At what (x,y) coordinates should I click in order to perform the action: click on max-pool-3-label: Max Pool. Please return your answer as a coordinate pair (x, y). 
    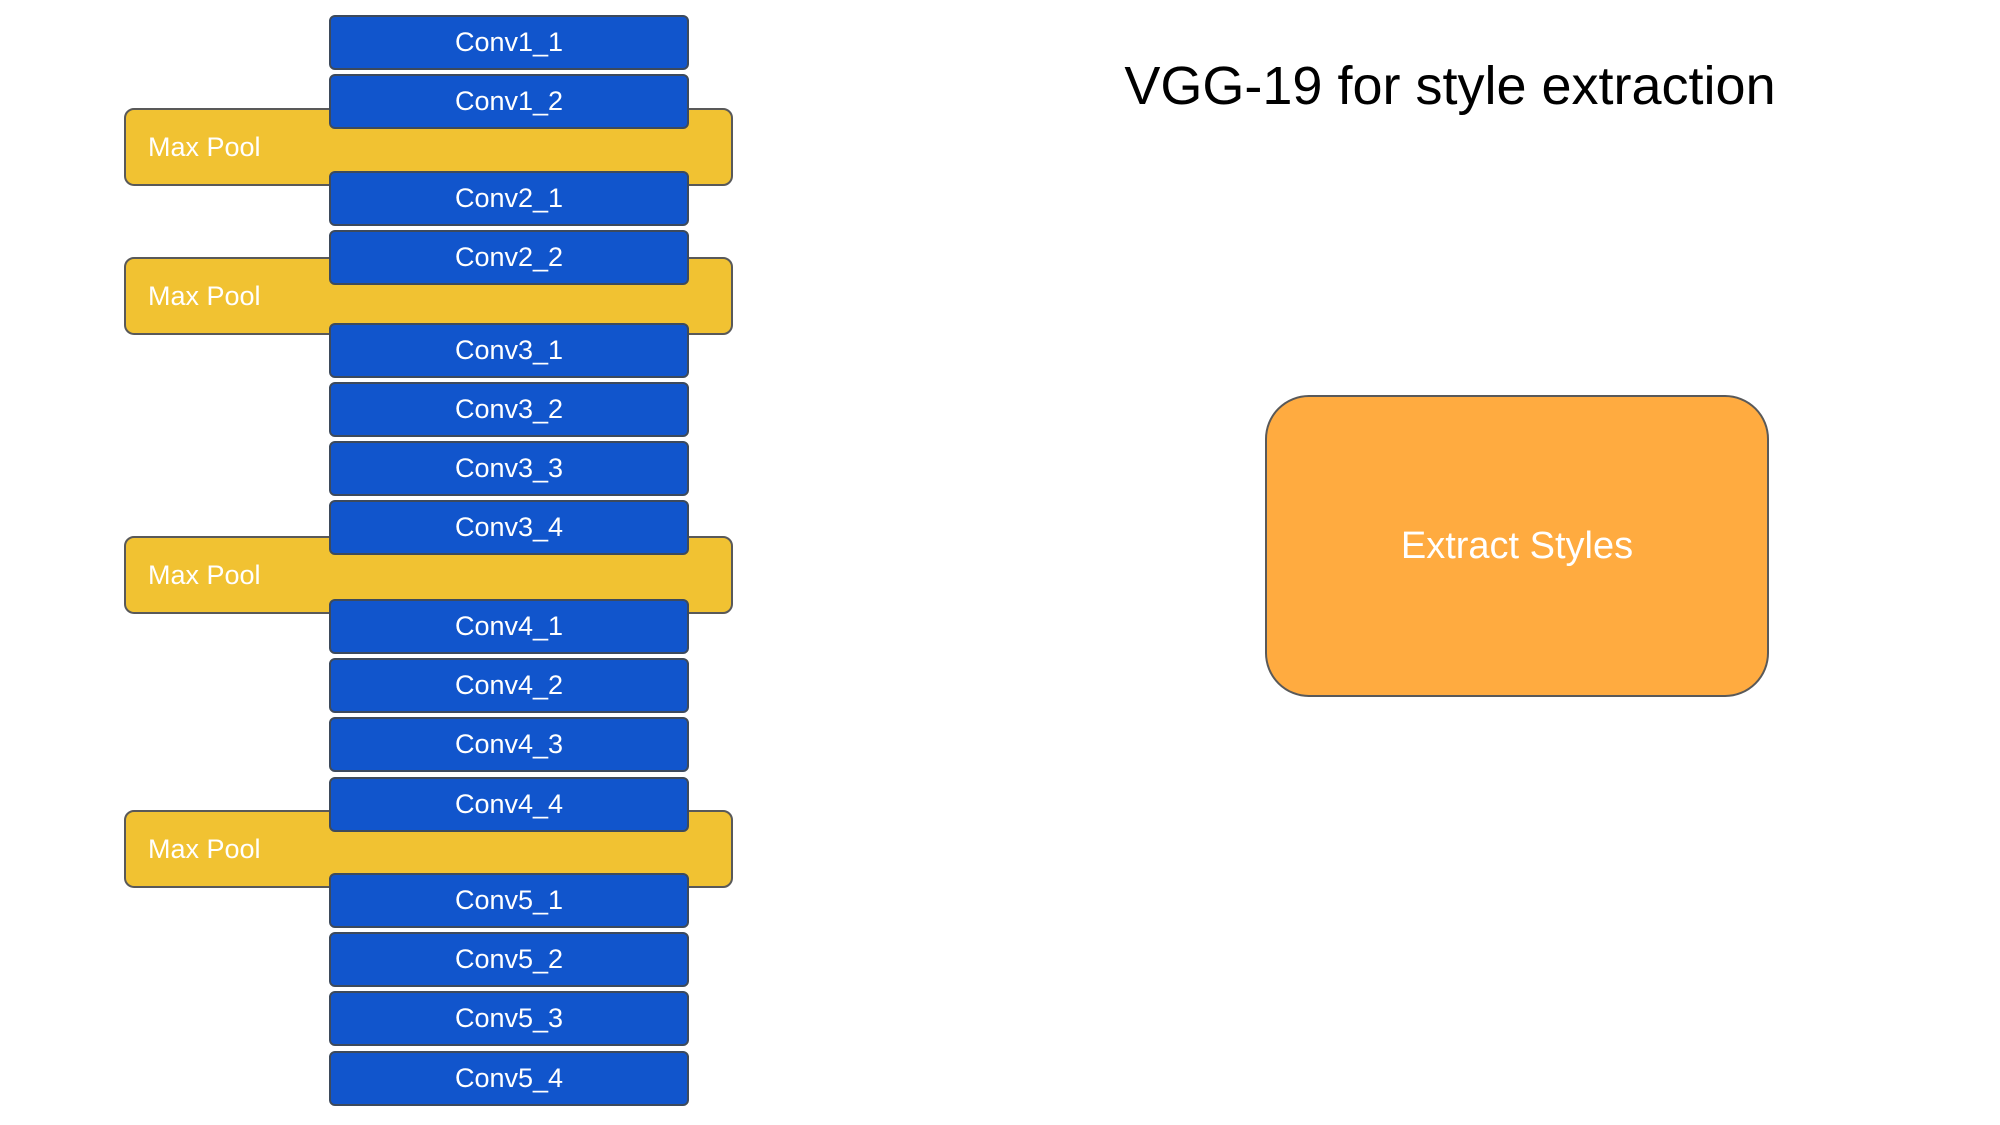
    Looking at the image, I should click on (204, 574).